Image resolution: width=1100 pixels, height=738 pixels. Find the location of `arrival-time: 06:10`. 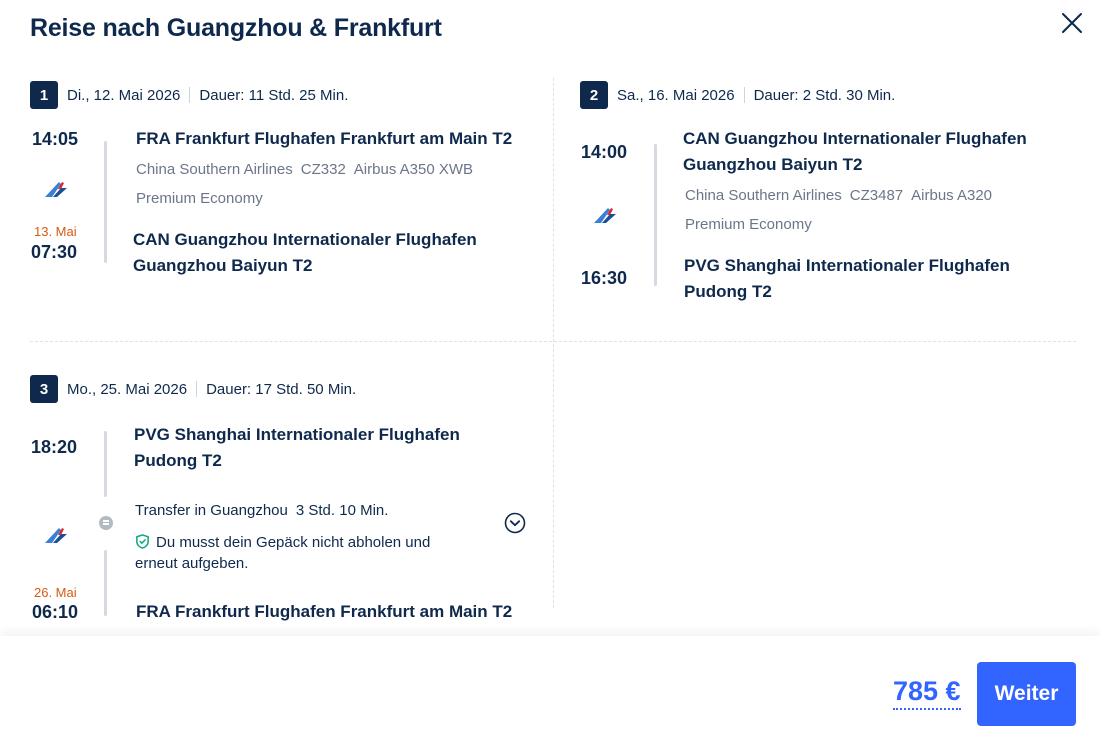

arrival-time: 06:10 is located at coordinates (55, 612).